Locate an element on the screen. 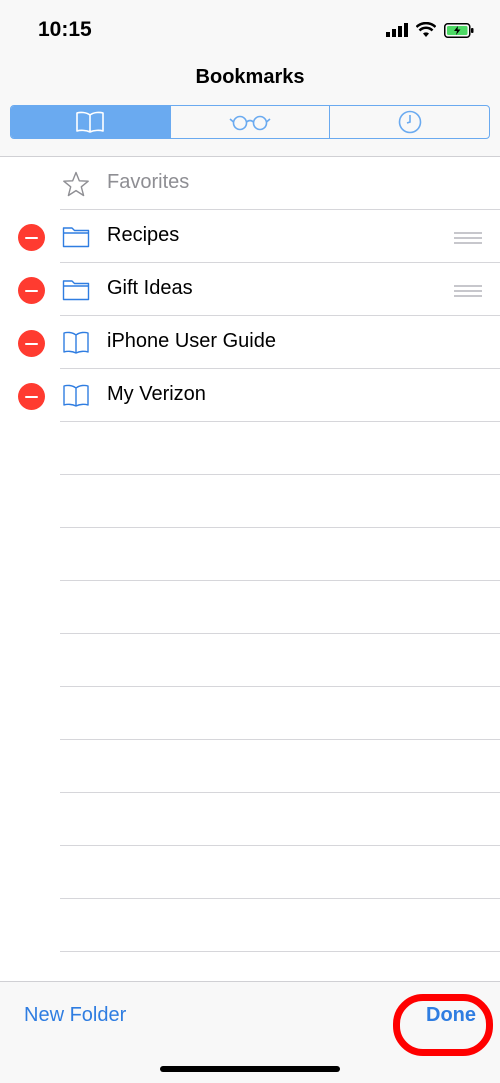  list-item-my-verizon: My Verizon is located at coordinates (250, 395).